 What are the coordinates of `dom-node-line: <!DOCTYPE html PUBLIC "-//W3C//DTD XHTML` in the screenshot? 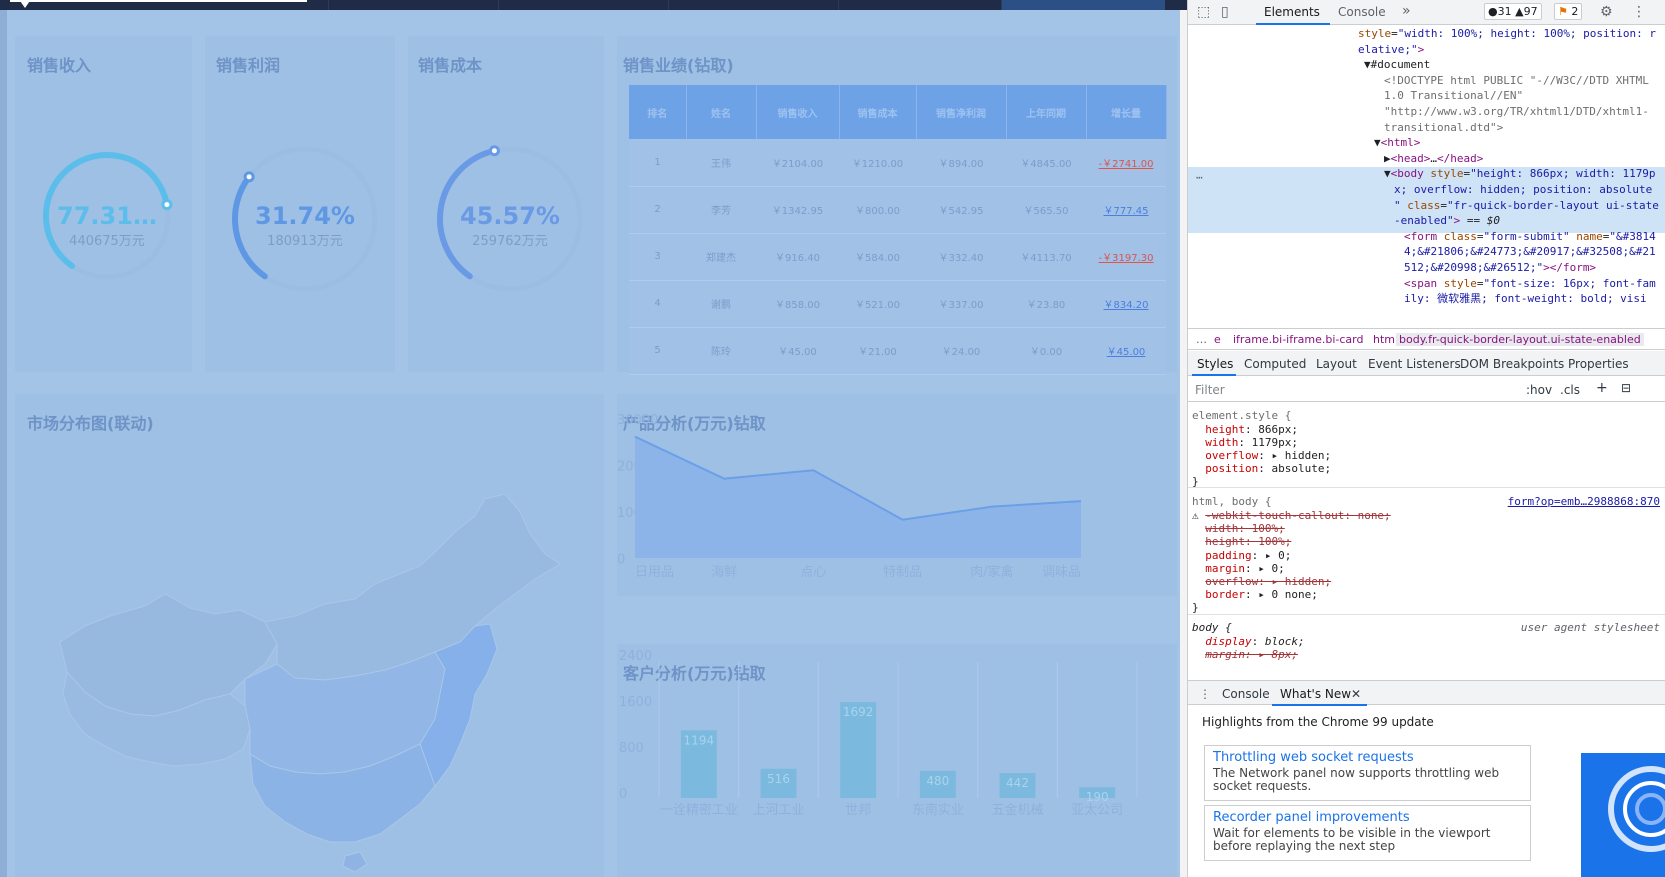 It's located at (1516, 81).